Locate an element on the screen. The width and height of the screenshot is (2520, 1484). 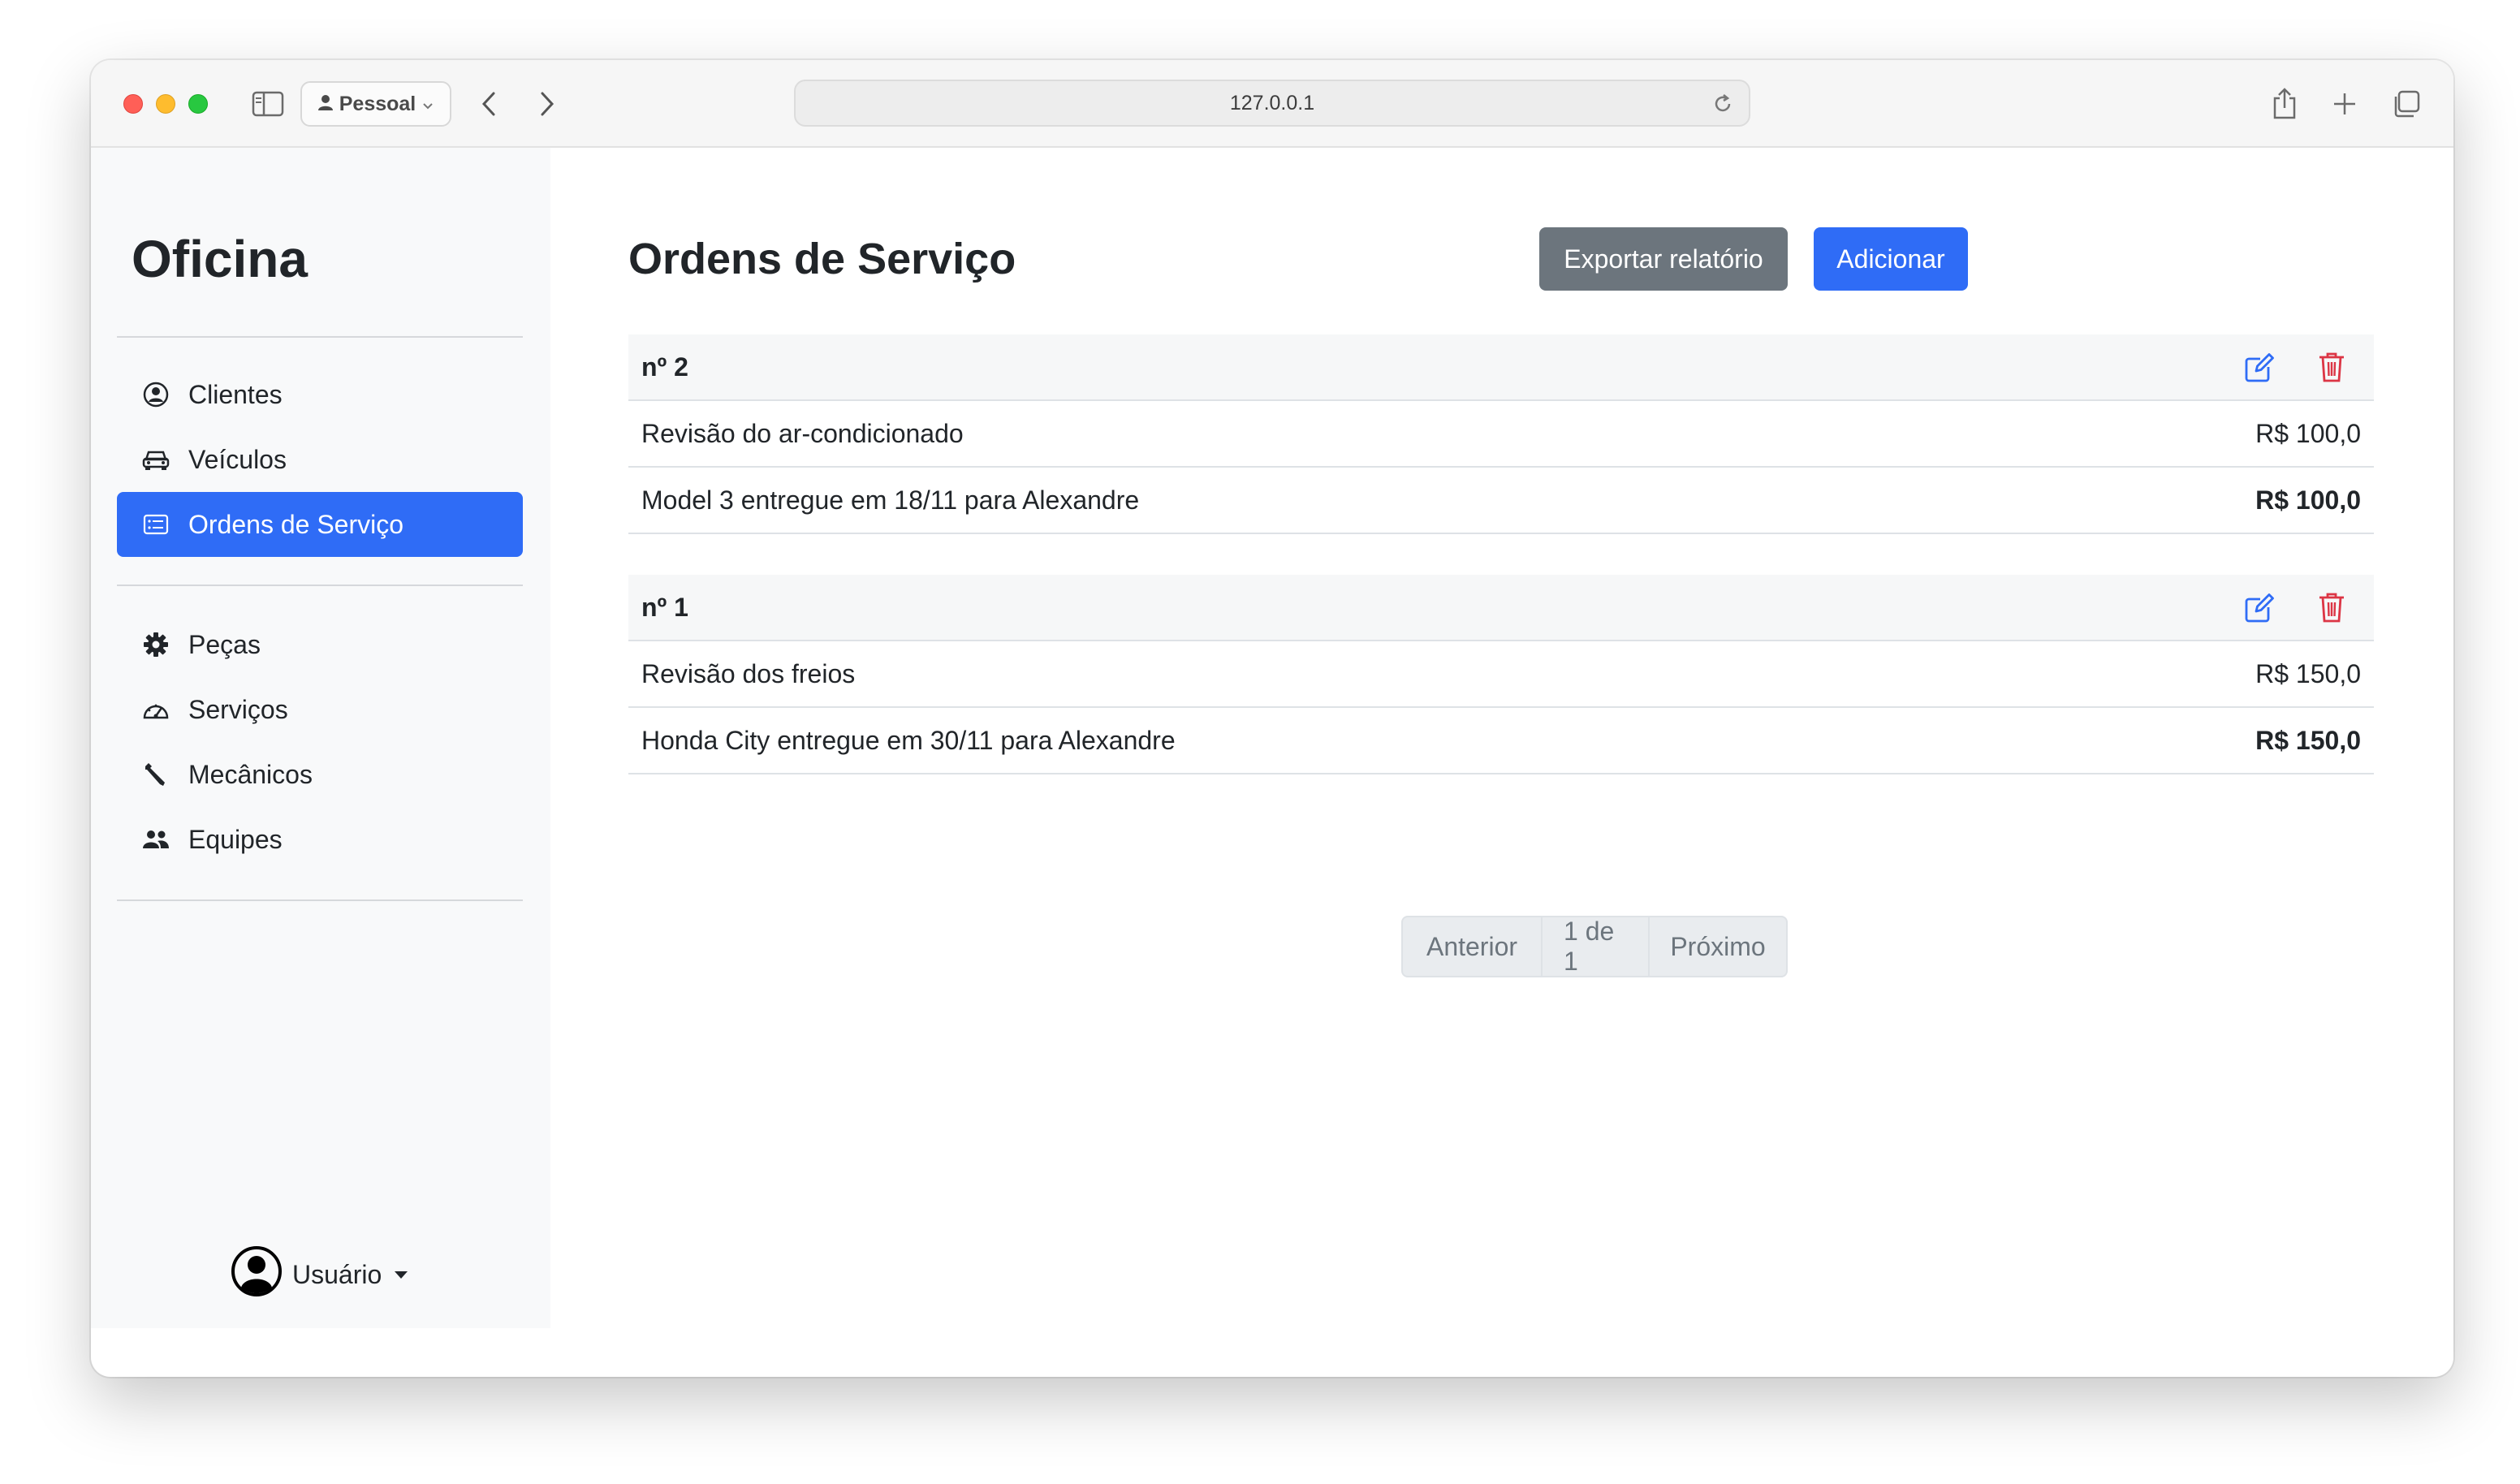
chevron-down-icon is located at coordinates (428, 104).